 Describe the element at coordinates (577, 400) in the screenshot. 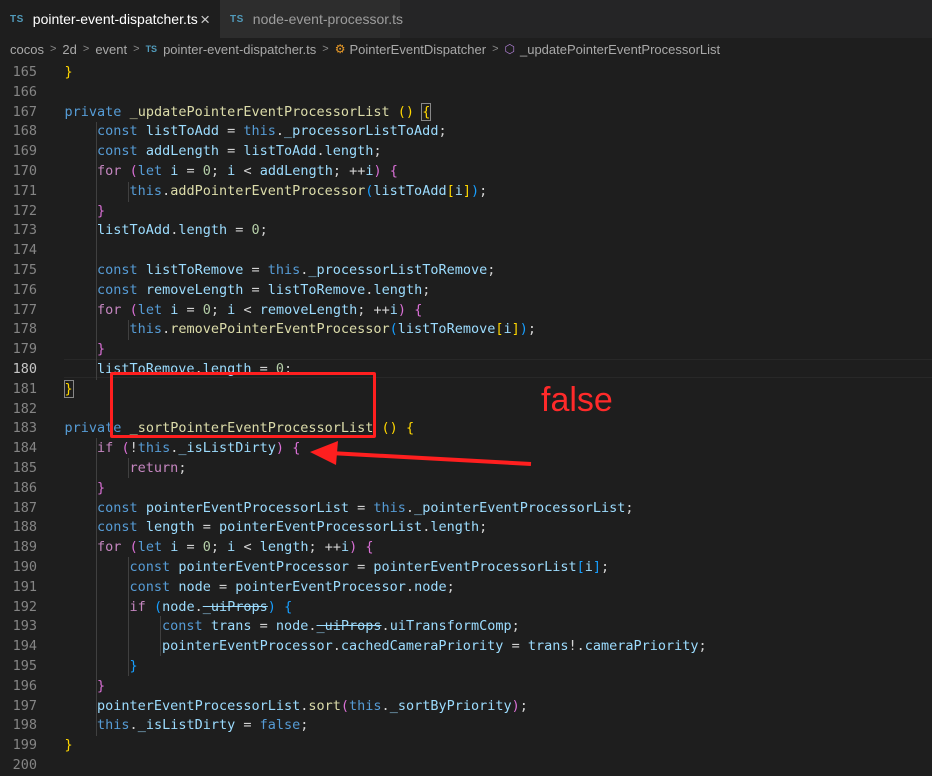

I see `annotation-label: false` at that location.